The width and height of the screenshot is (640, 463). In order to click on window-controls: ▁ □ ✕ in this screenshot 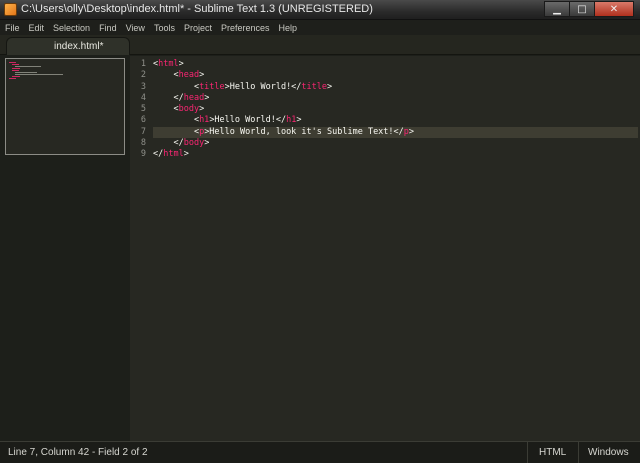, I will do `click(589, 9)`.